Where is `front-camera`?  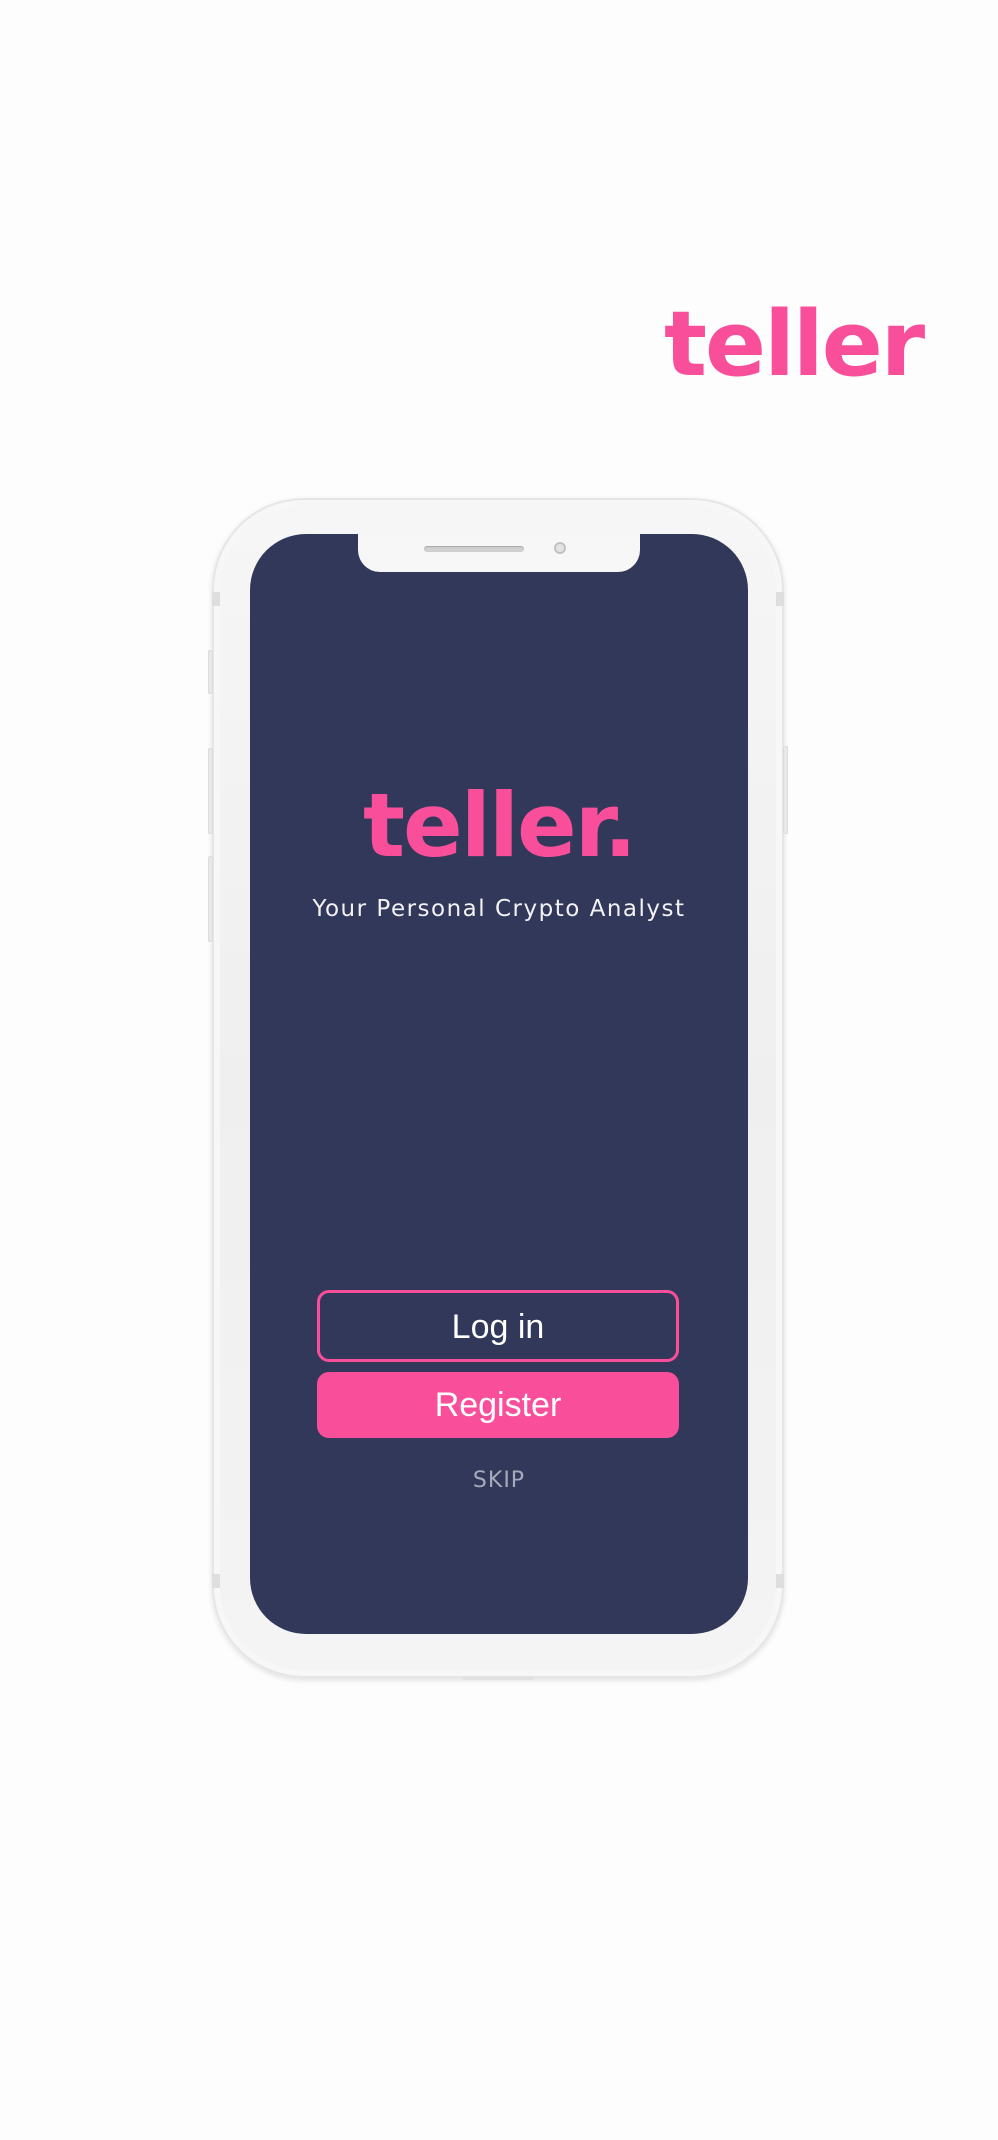 front-camera is located at coordinates (560, 548).